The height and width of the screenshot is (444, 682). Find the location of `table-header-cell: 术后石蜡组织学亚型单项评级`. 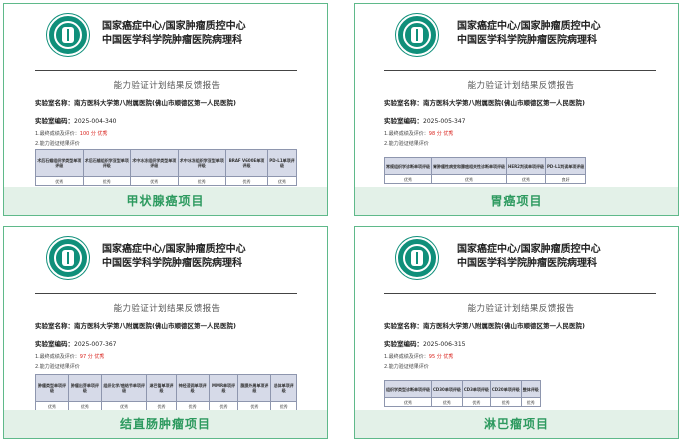

table-header-cell: 术后石蜡组织学亚型单项评级 is located at coordinates (106, 163).